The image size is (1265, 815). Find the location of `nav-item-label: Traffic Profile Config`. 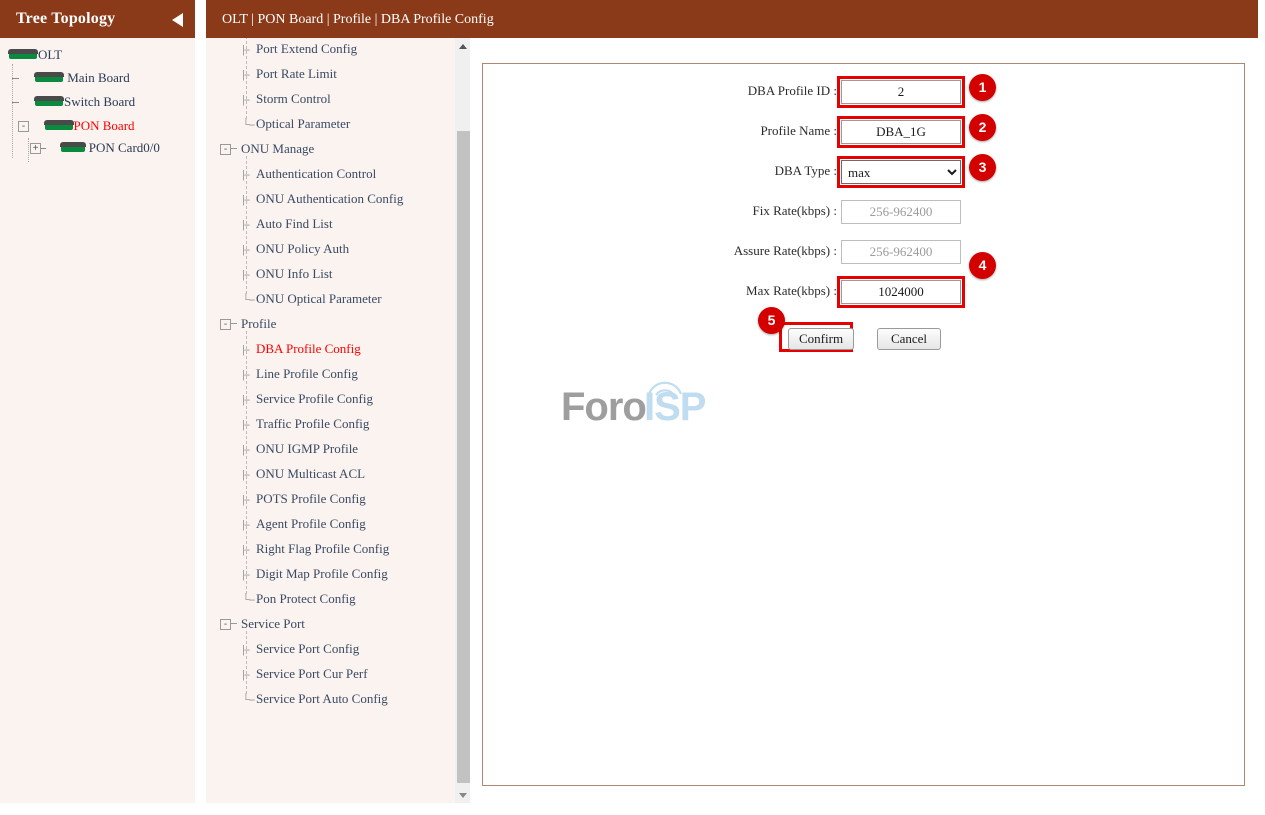

nav-item-label: Traffic Profile Config is located at coordinates (313, 423).